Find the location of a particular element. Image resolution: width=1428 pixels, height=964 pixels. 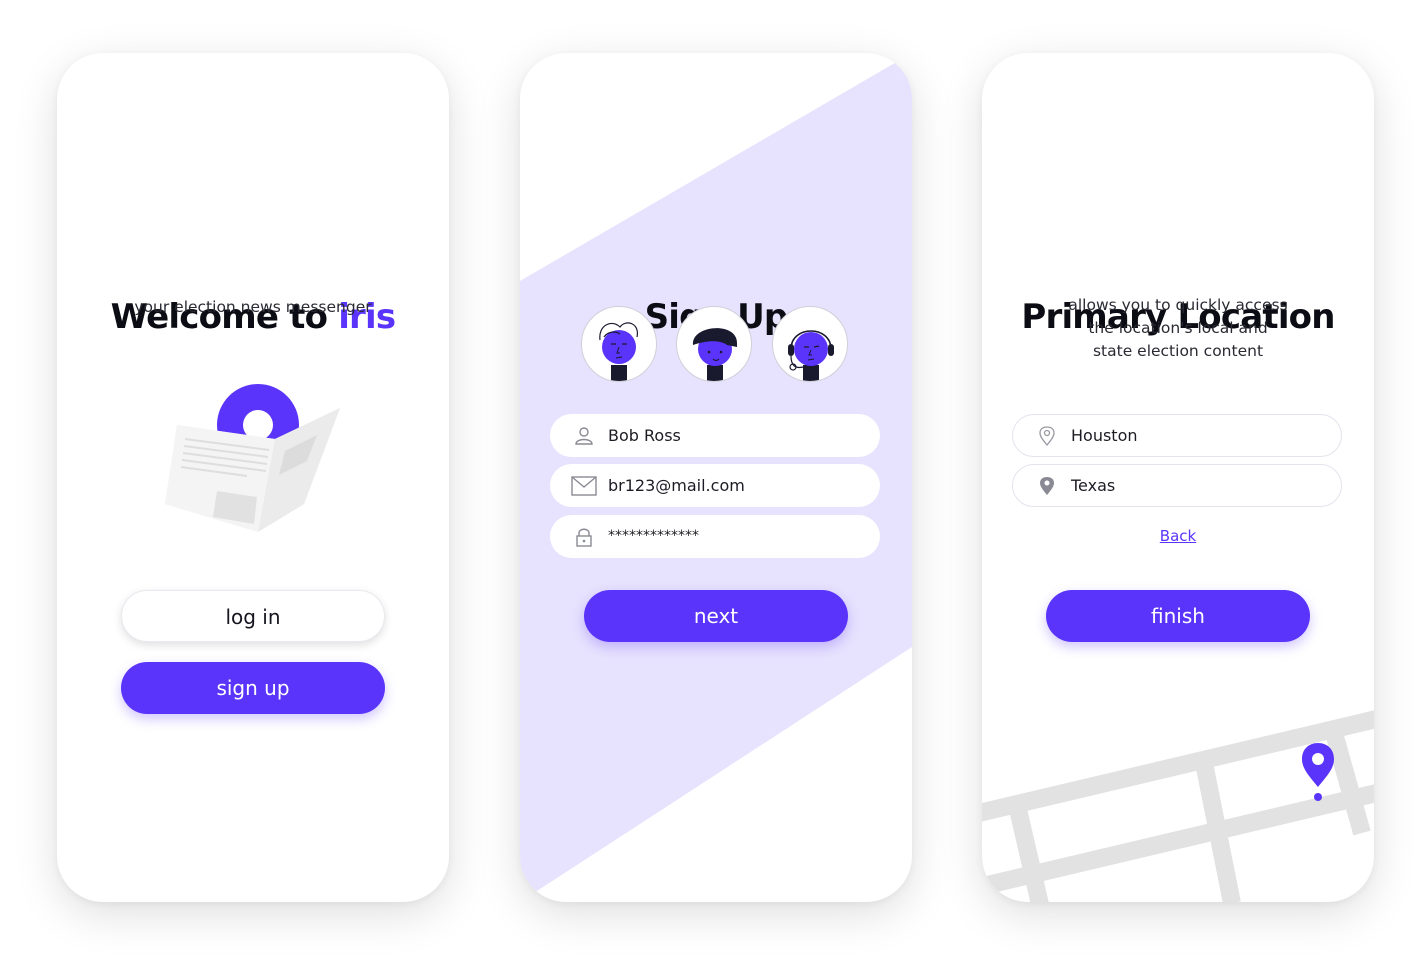

location-subtitle-line-2: the location's local and is located at coordinates (1178, 328).